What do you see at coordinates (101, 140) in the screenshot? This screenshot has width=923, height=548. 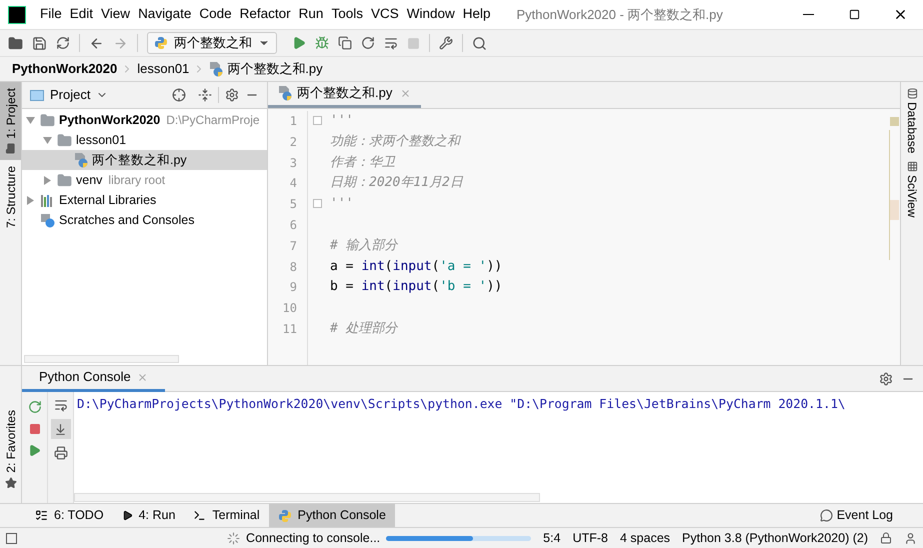 I see `tree-label: lesson01` at bounding box center [101, 140].